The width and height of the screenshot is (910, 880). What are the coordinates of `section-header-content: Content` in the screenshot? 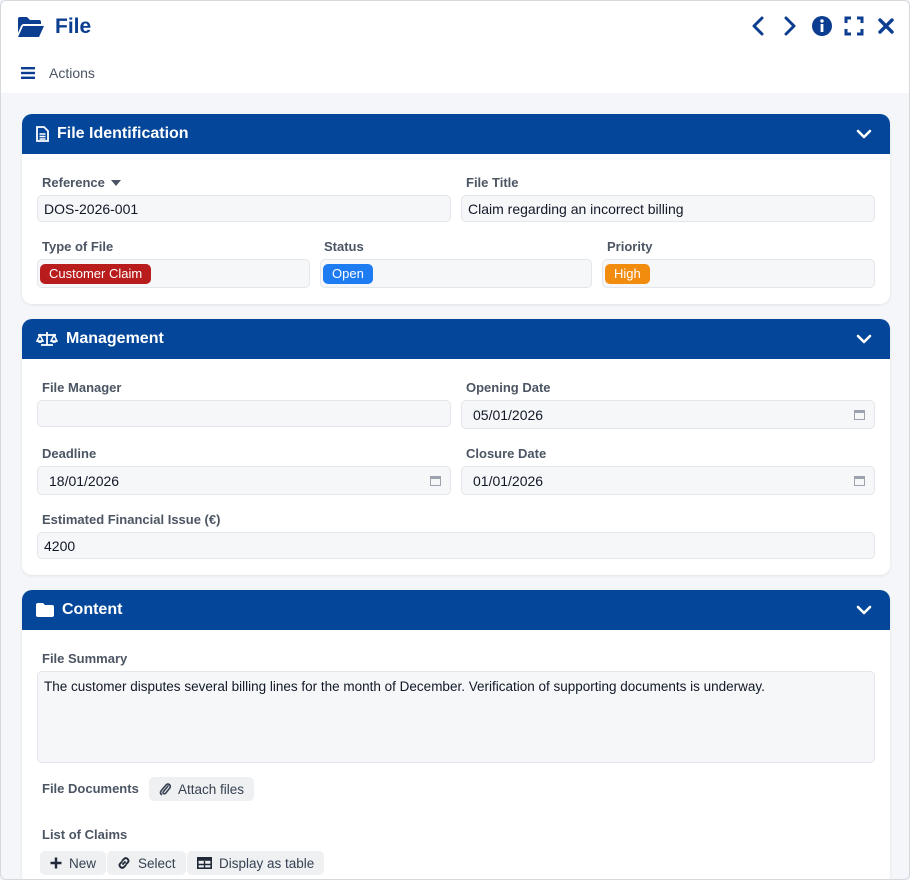 It's located at (456, 610).